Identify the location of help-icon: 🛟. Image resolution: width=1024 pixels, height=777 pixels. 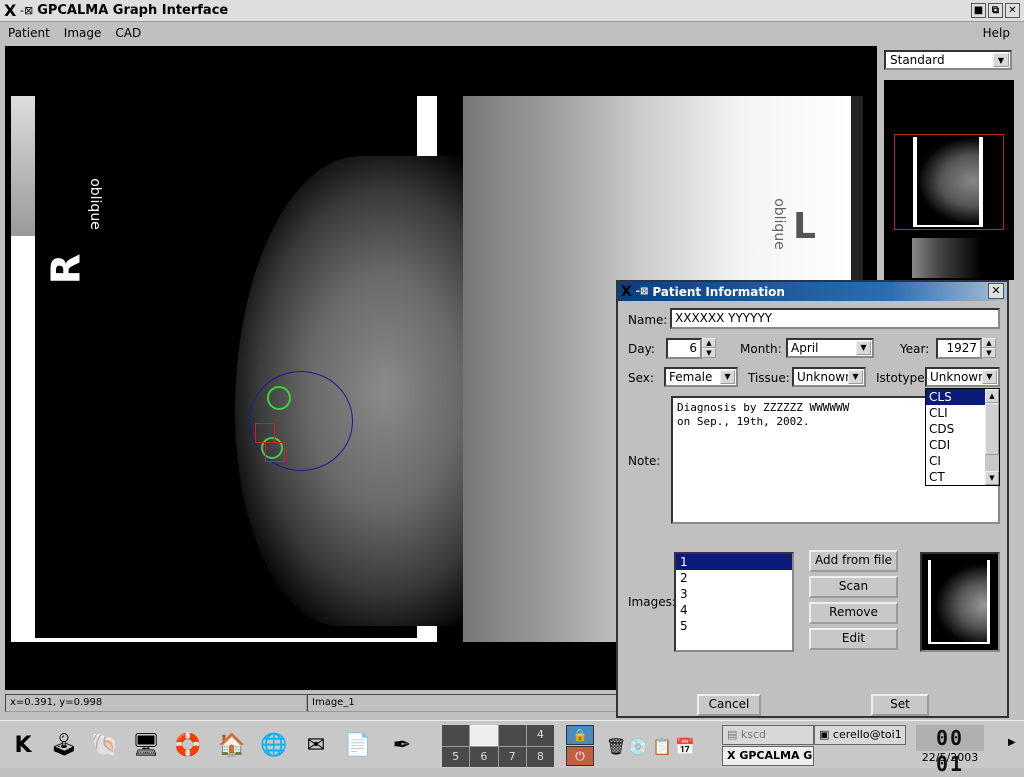
(188, 746).